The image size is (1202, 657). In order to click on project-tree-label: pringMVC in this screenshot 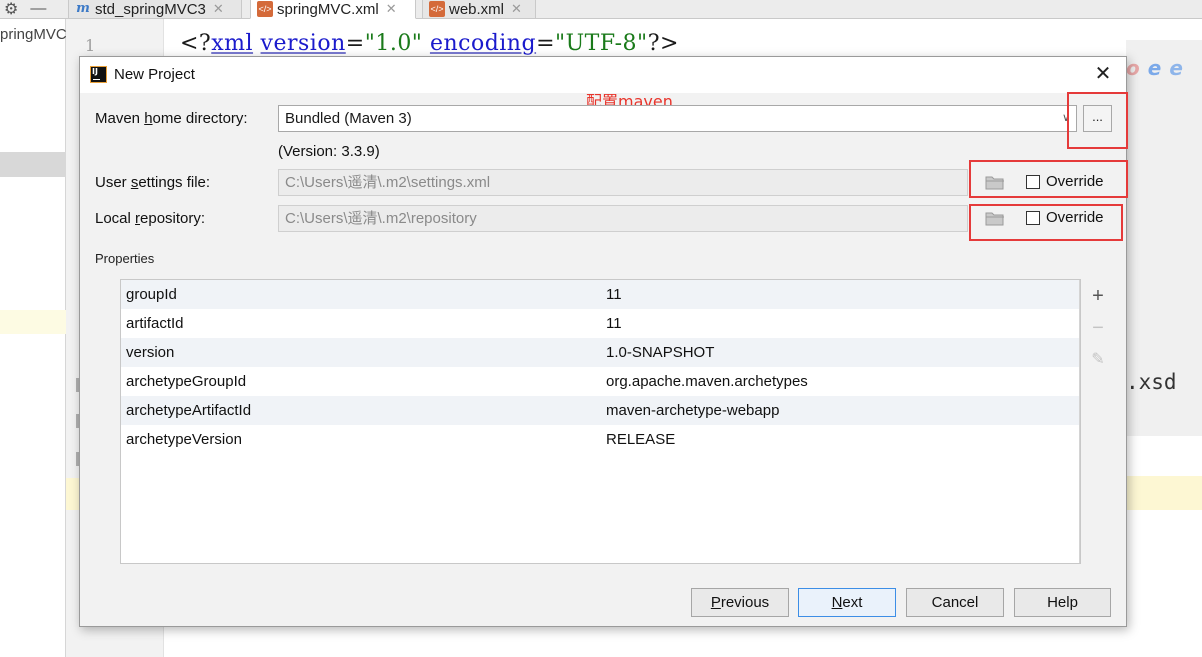, I will do `click(33, 34)`.